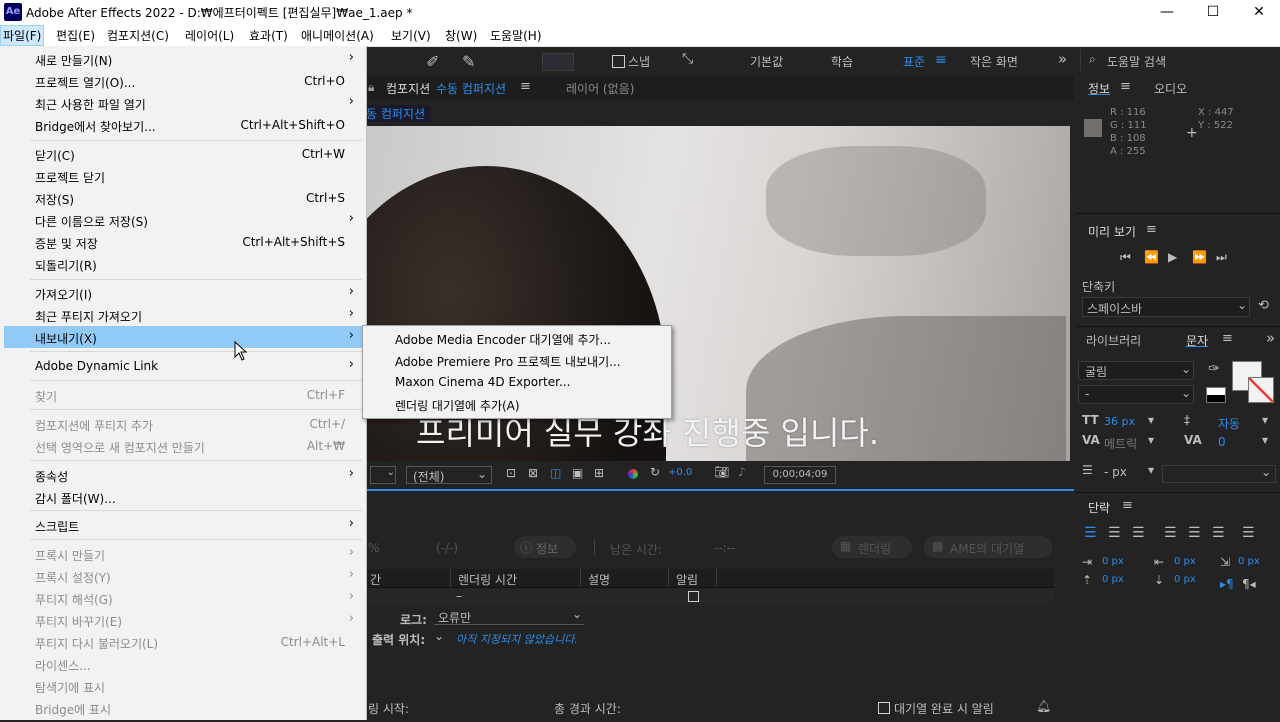  What do you see at coordinates (872, 547) in the screenshot?
I see `render-button: ▦ 렌더링` at bounding box center [872, 547].